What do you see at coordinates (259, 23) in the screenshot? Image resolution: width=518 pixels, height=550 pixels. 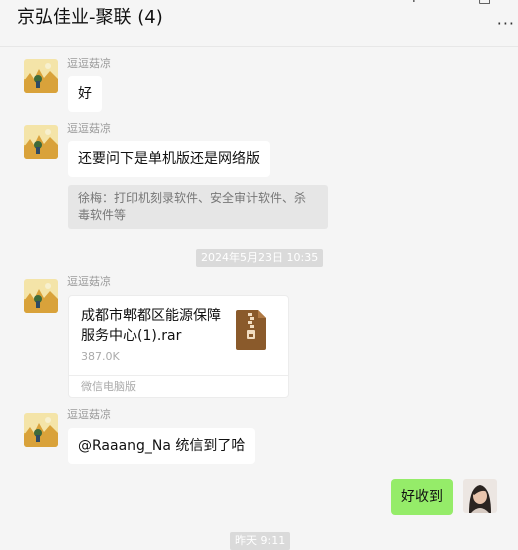 I see `chat-header: 京弘佳业-聚联 (4) + □ ···` at bounding box center [259, 23].